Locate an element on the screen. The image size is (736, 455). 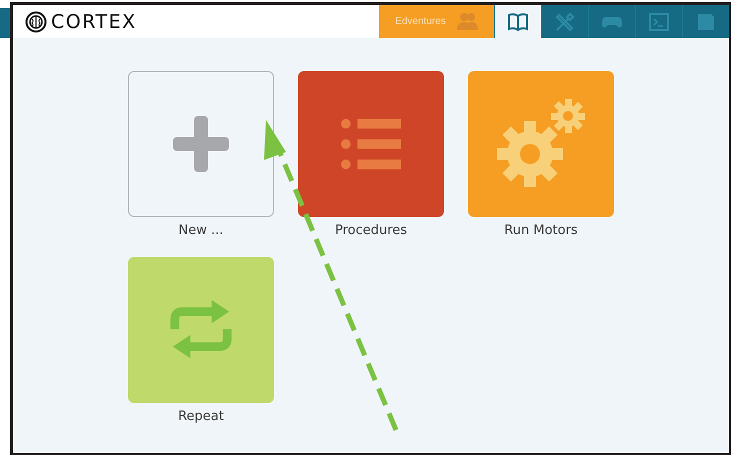
gears-icon is located at coordinates (541, 144).